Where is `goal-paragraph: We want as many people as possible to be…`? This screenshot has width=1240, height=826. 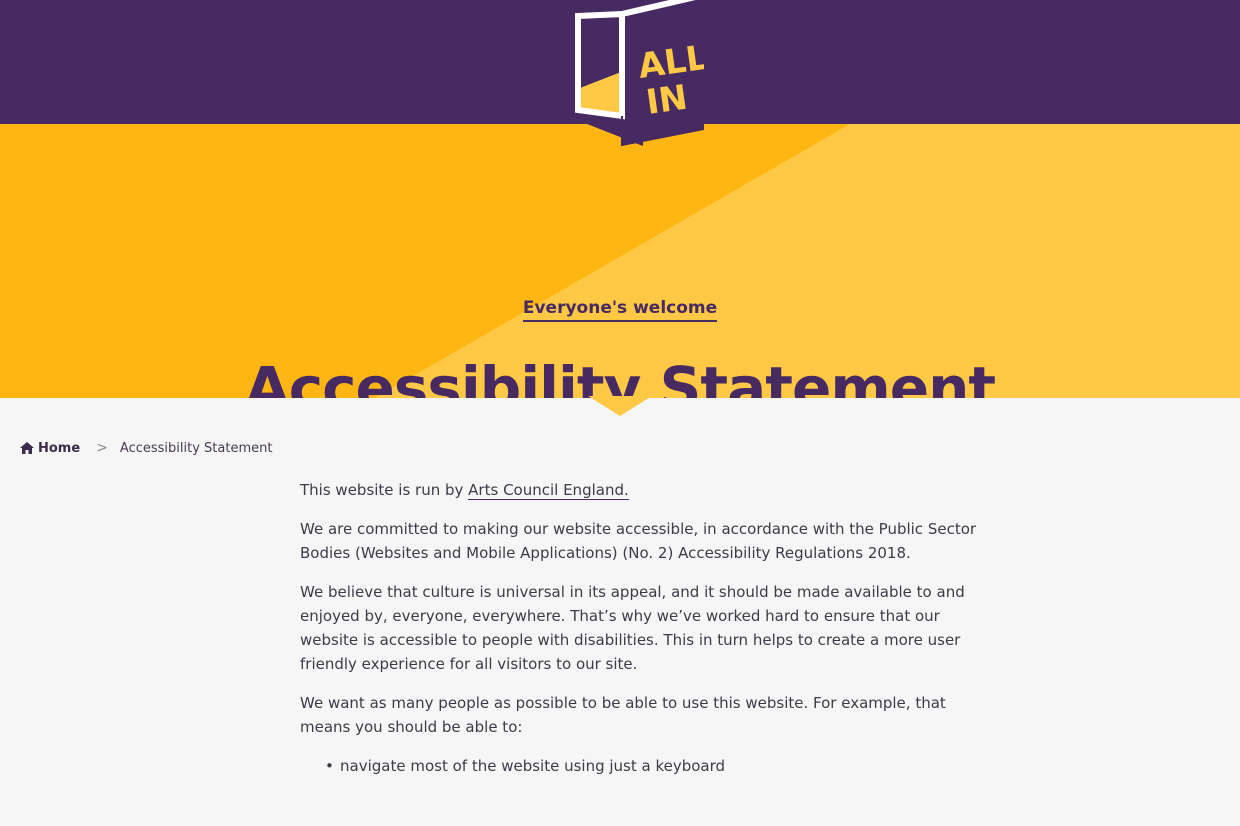 goal-paragraph: We want as many people as possible to be… is located at coordinates (623, 715).